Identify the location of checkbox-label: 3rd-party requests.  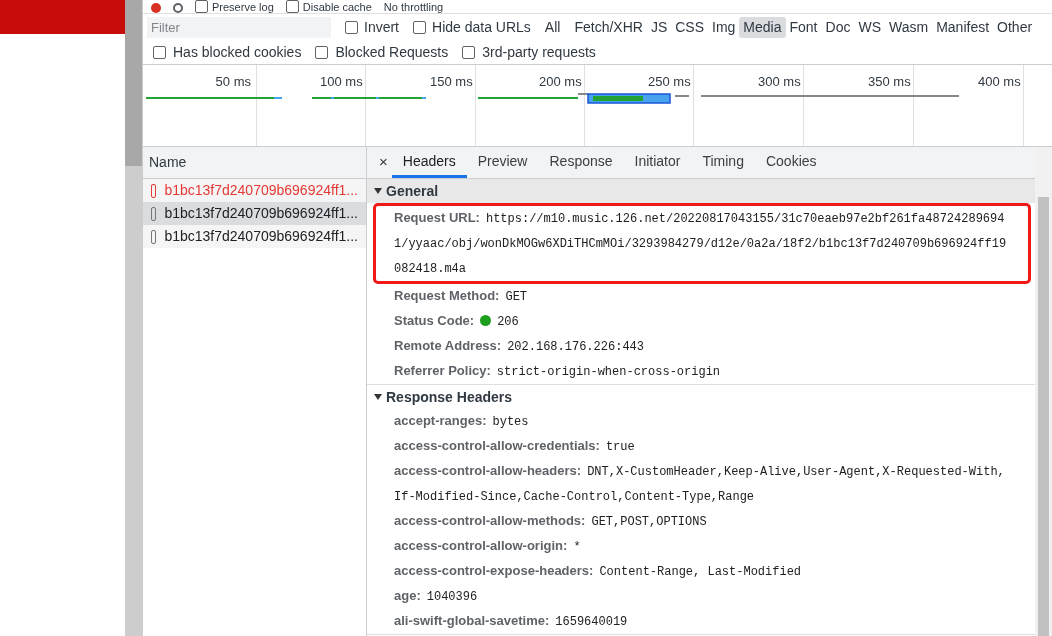
(539, 52).